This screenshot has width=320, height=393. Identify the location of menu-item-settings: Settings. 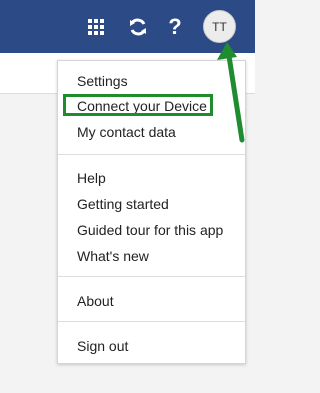
(102, 81).